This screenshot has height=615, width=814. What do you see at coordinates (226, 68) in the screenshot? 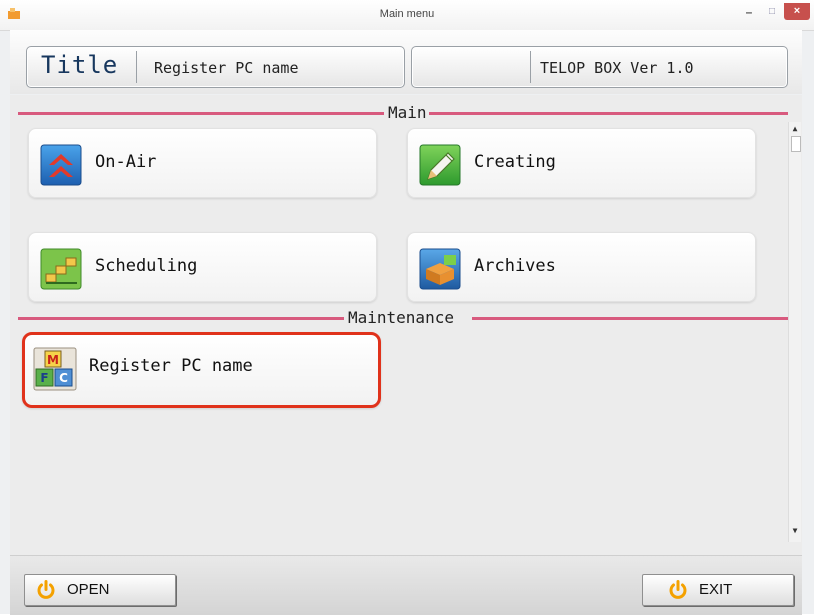
I see `current-screen-name: Register PC name` at bounding box center [226, 68].